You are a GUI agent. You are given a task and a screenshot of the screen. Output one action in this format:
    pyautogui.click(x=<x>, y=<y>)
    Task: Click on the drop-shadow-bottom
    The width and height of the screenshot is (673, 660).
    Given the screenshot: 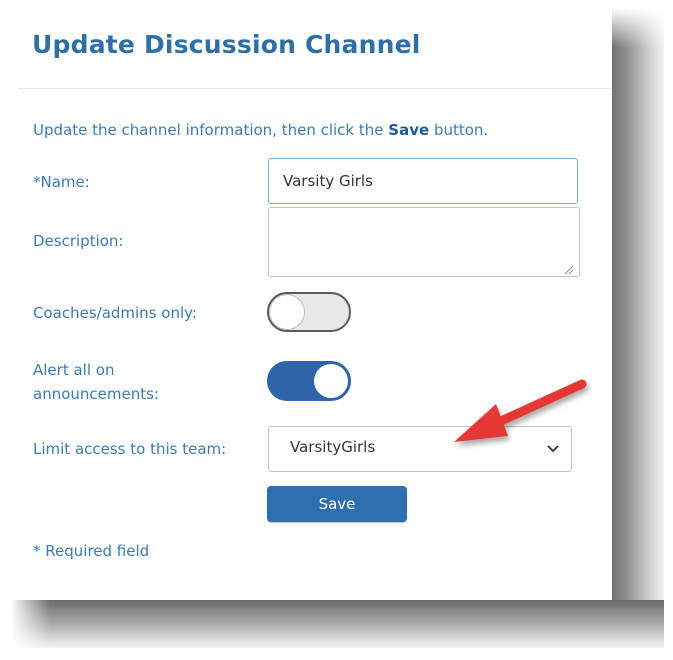 What is the action you would take?
    pyautogui.click(x=337, y=624)
    